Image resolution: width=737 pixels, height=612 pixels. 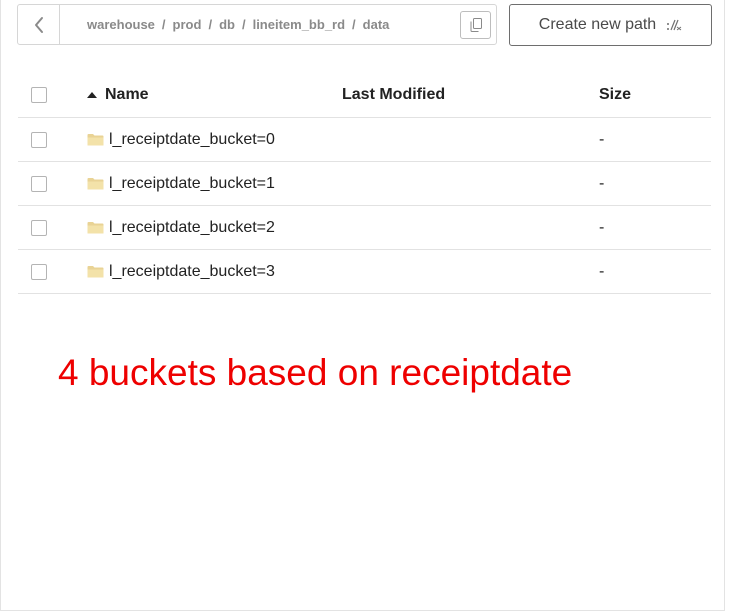 I want to click on breadcrumb-item-prod: prod, so click(x=187, y=24).